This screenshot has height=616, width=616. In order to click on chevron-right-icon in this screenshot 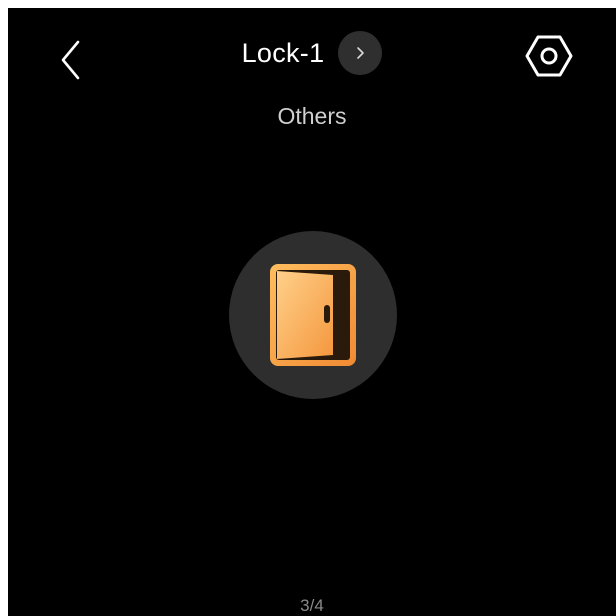, I will do `click(361, 53)`.